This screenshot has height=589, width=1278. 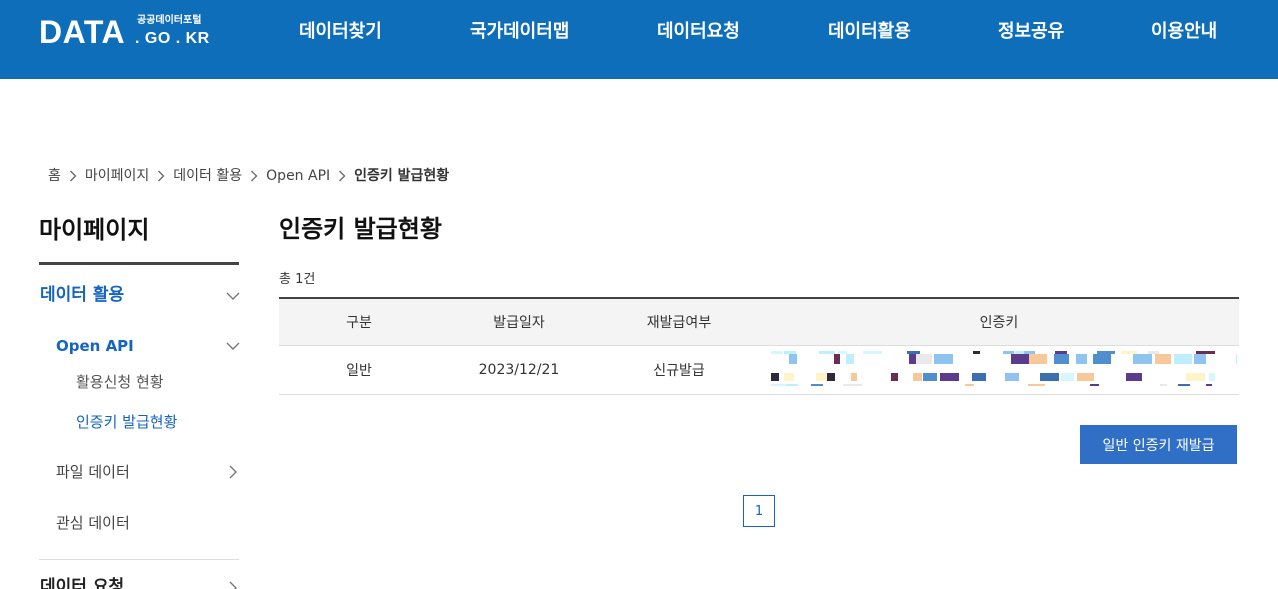 What do you see at coordinates (1004, 368) in the screenshot?
I see `masked-auth-key` at bounding box center [1004, 368].